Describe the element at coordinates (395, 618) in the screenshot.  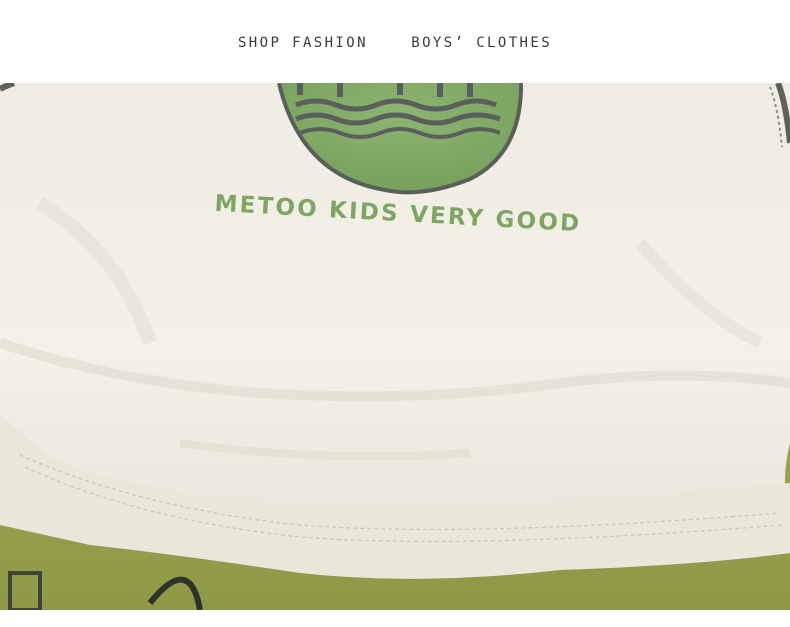
I see `bottom-margin` at that location.